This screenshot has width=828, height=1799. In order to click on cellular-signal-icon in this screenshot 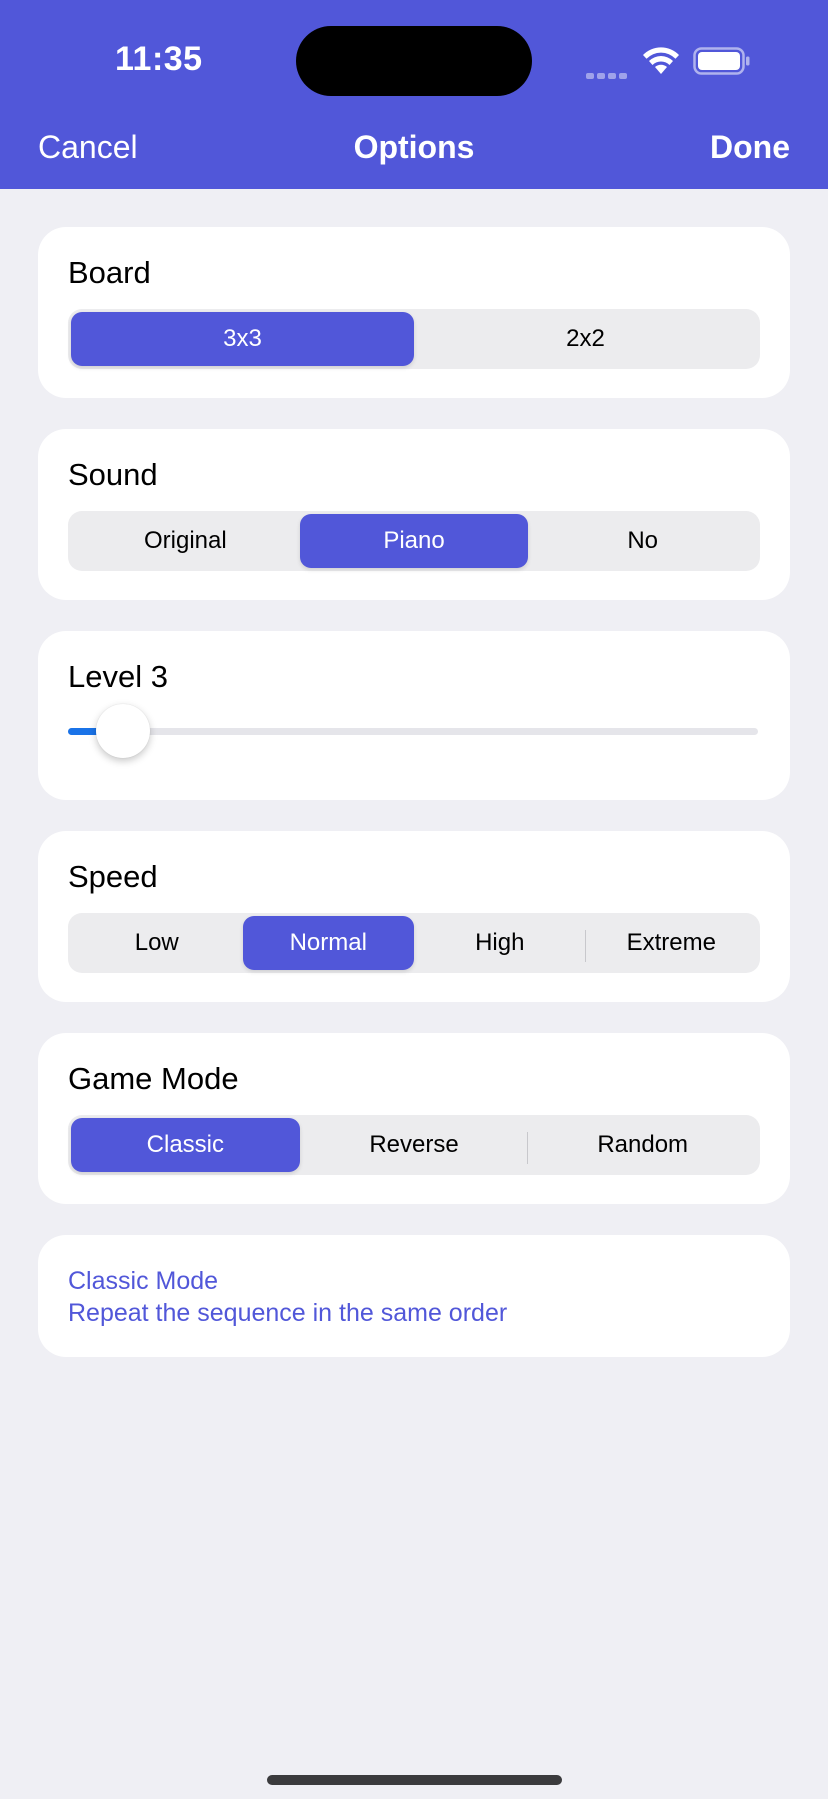, I will do `click(608, 72)`.